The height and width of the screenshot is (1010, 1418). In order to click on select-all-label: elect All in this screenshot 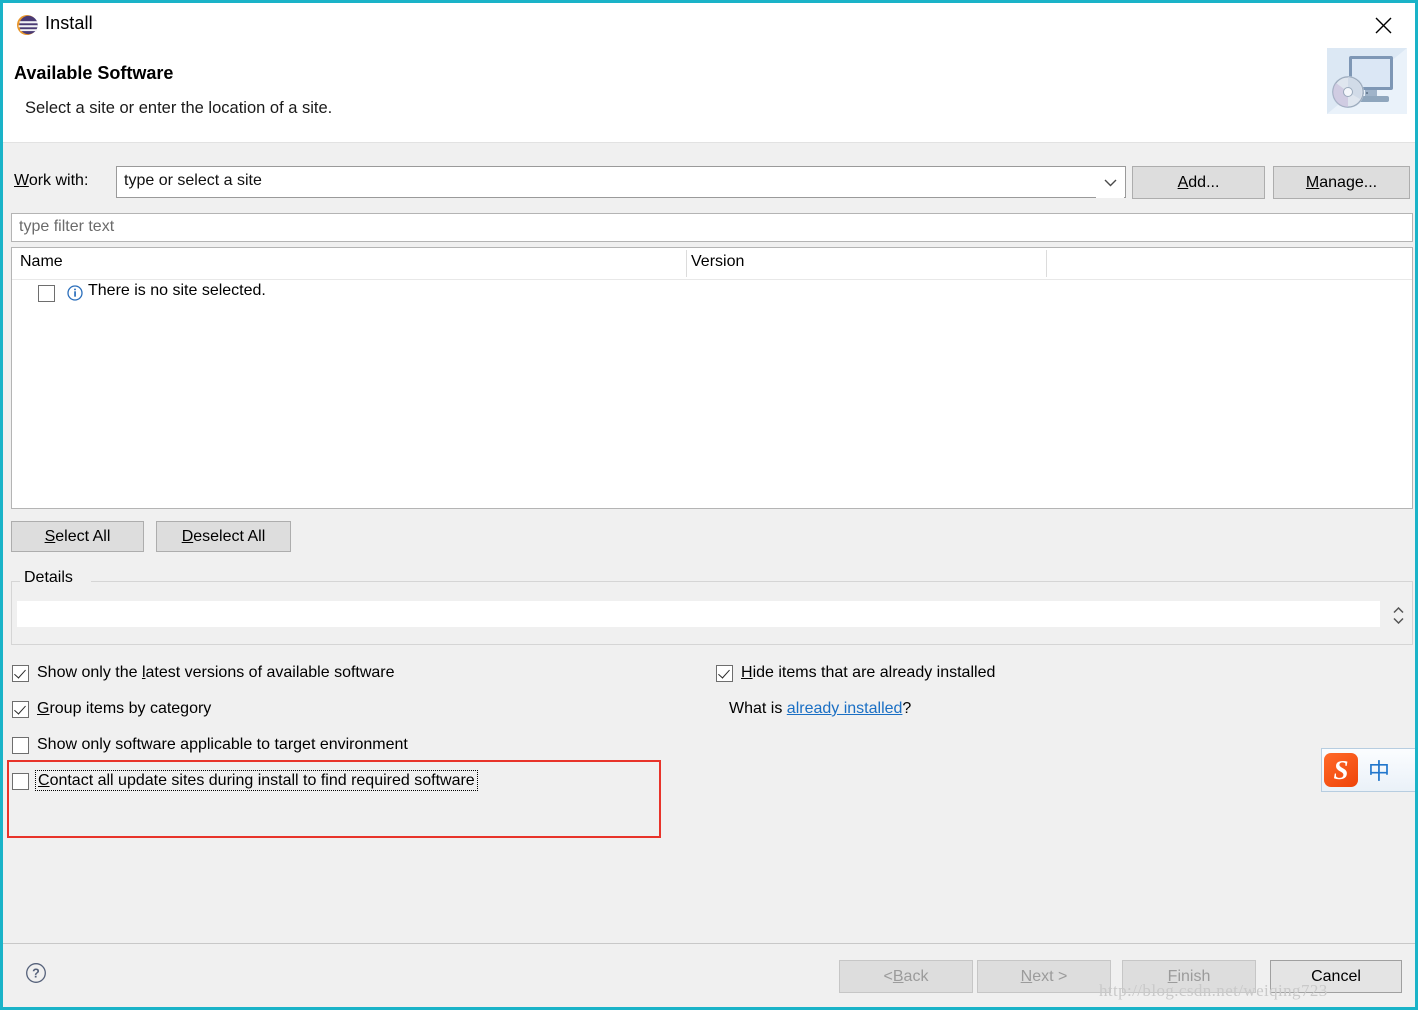, I will do `click(83, 536)`.